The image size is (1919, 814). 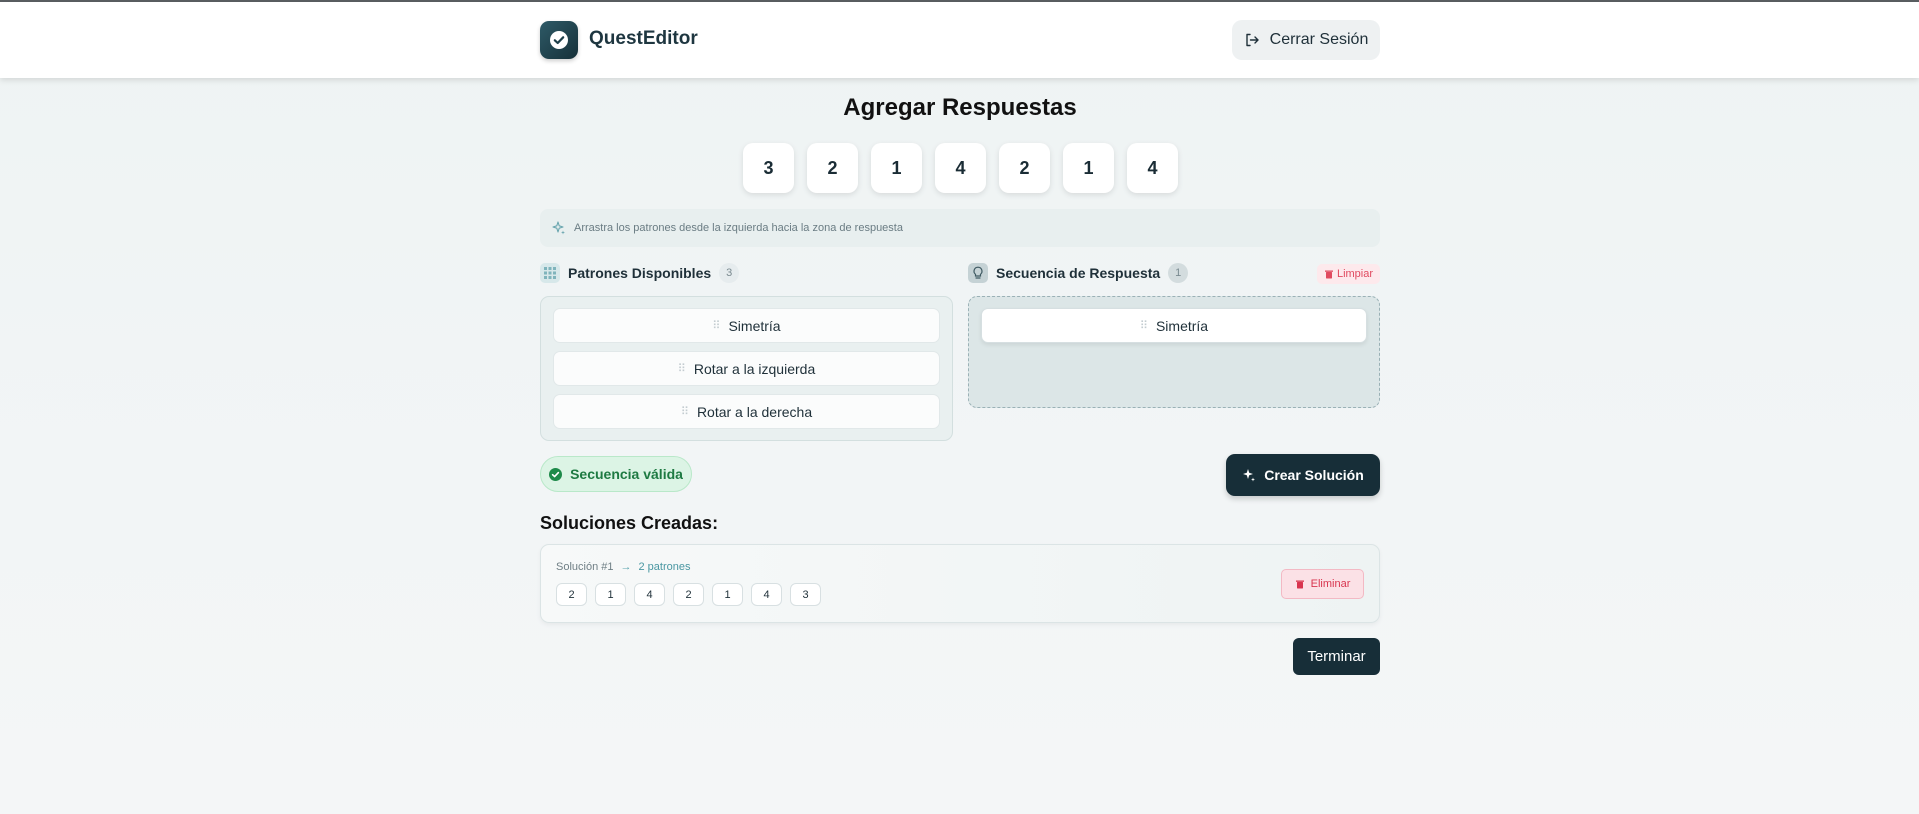 I want to click on logo, so click(x=559, y=40).